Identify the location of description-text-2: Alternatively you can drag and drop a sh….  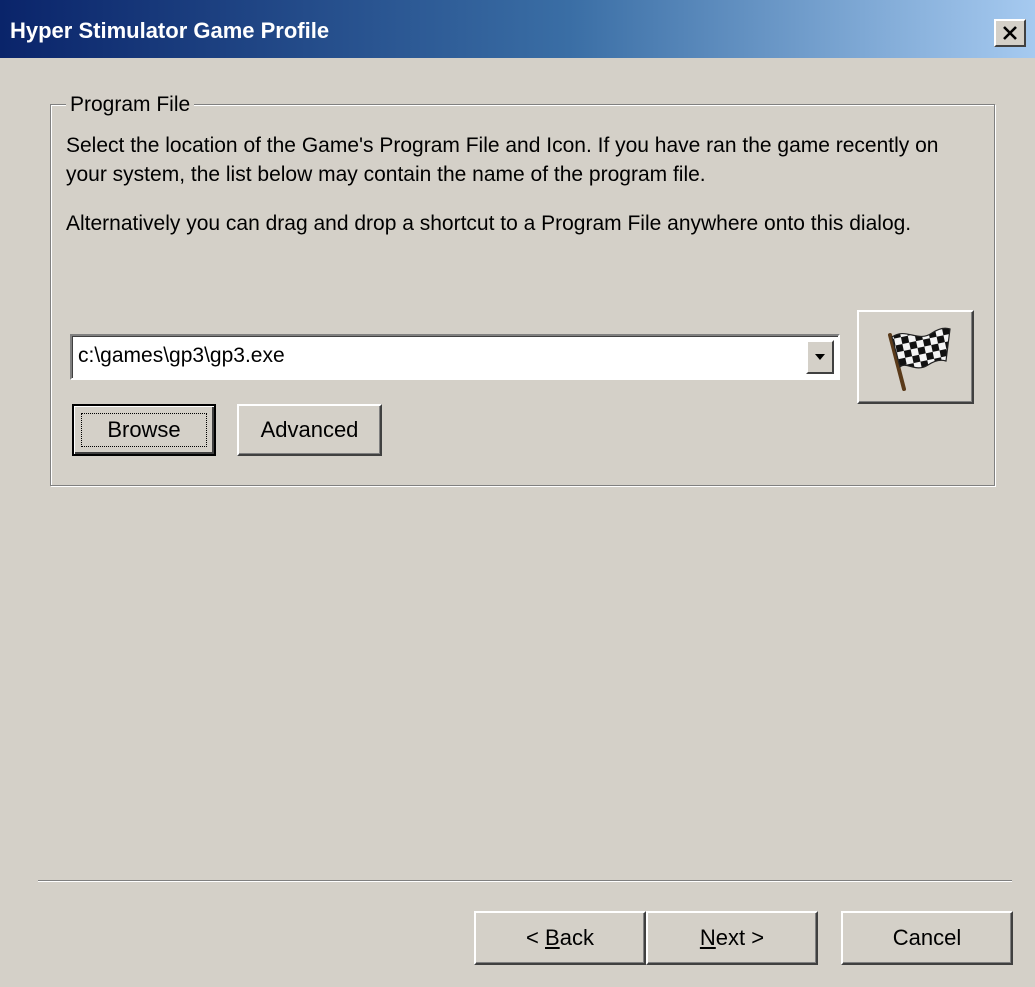
(489, 223).